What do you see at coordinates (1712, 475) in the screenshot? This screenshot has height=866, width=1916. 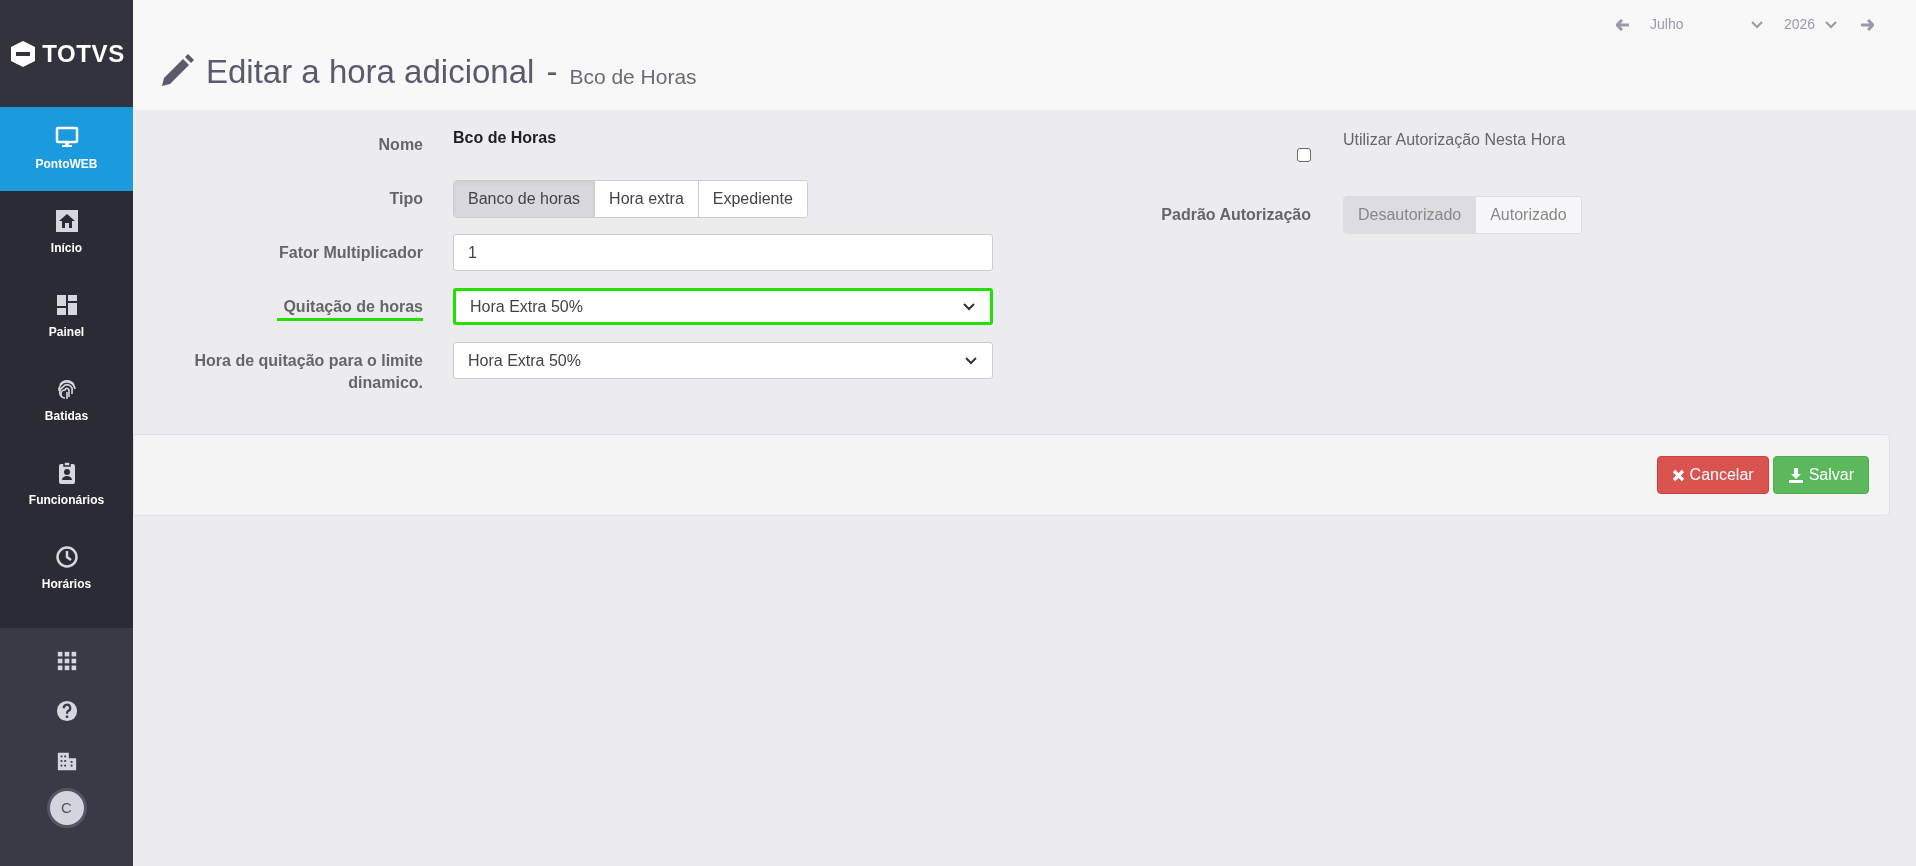 I see `cancel-button: Cancelar` at bounding box center [1712, 475].